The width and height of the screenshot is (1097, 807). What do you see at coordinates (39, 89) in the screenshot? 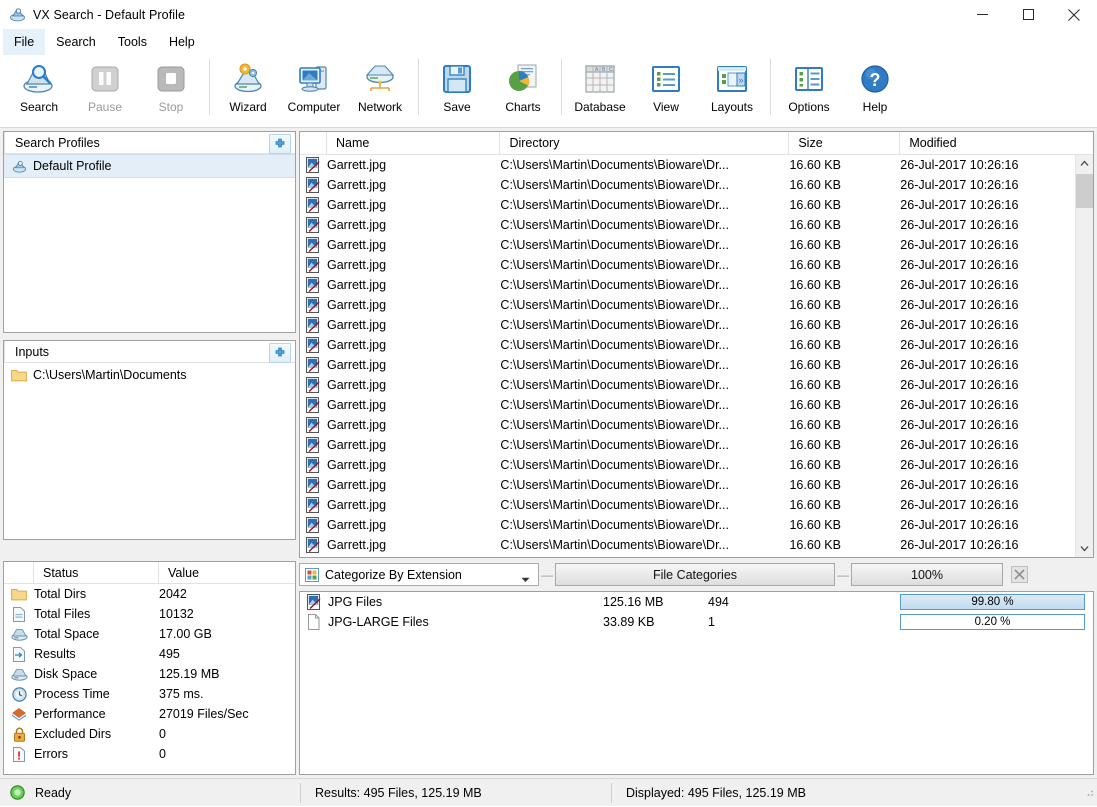
I see `toolbar-search-button: Search` at bounding box center [39, 89].